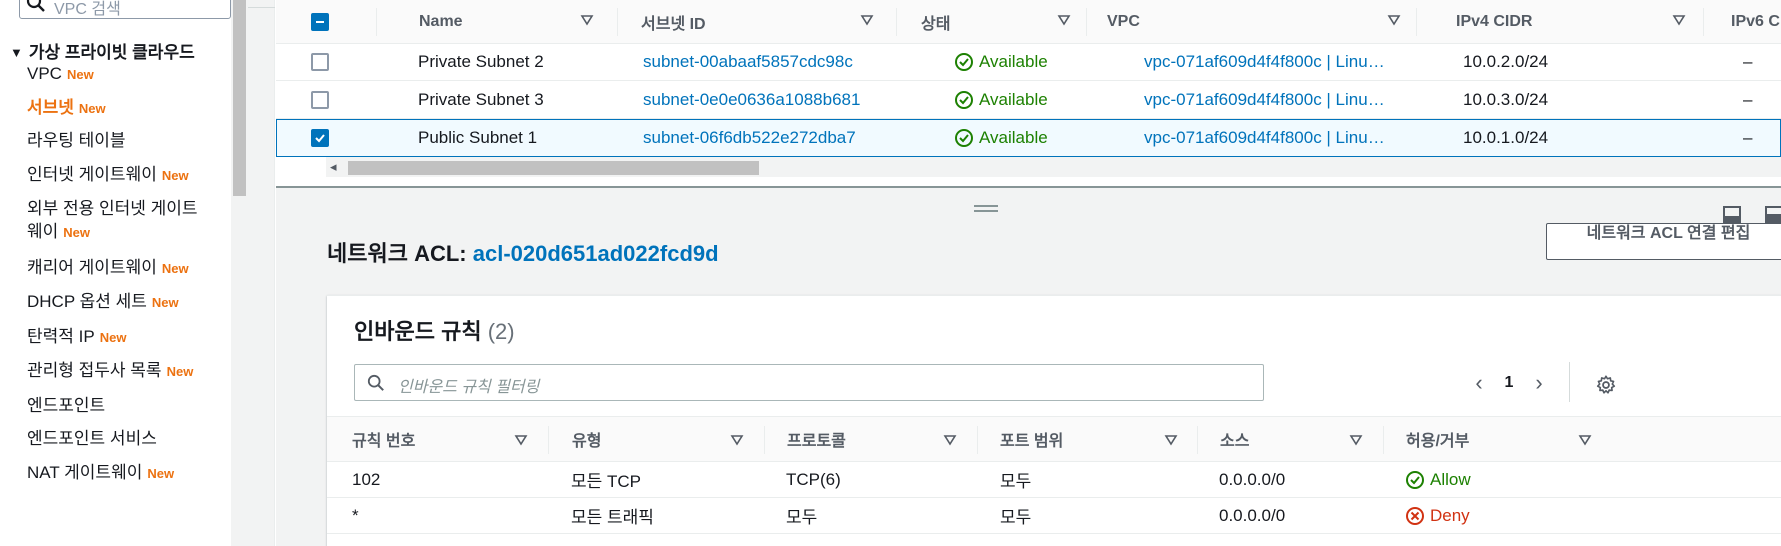  What do you see at coordinates (66, 108) in the screenshot?
I see `sidebar-item-subnets: 서브넷 New` at bounding box center [66, 108].